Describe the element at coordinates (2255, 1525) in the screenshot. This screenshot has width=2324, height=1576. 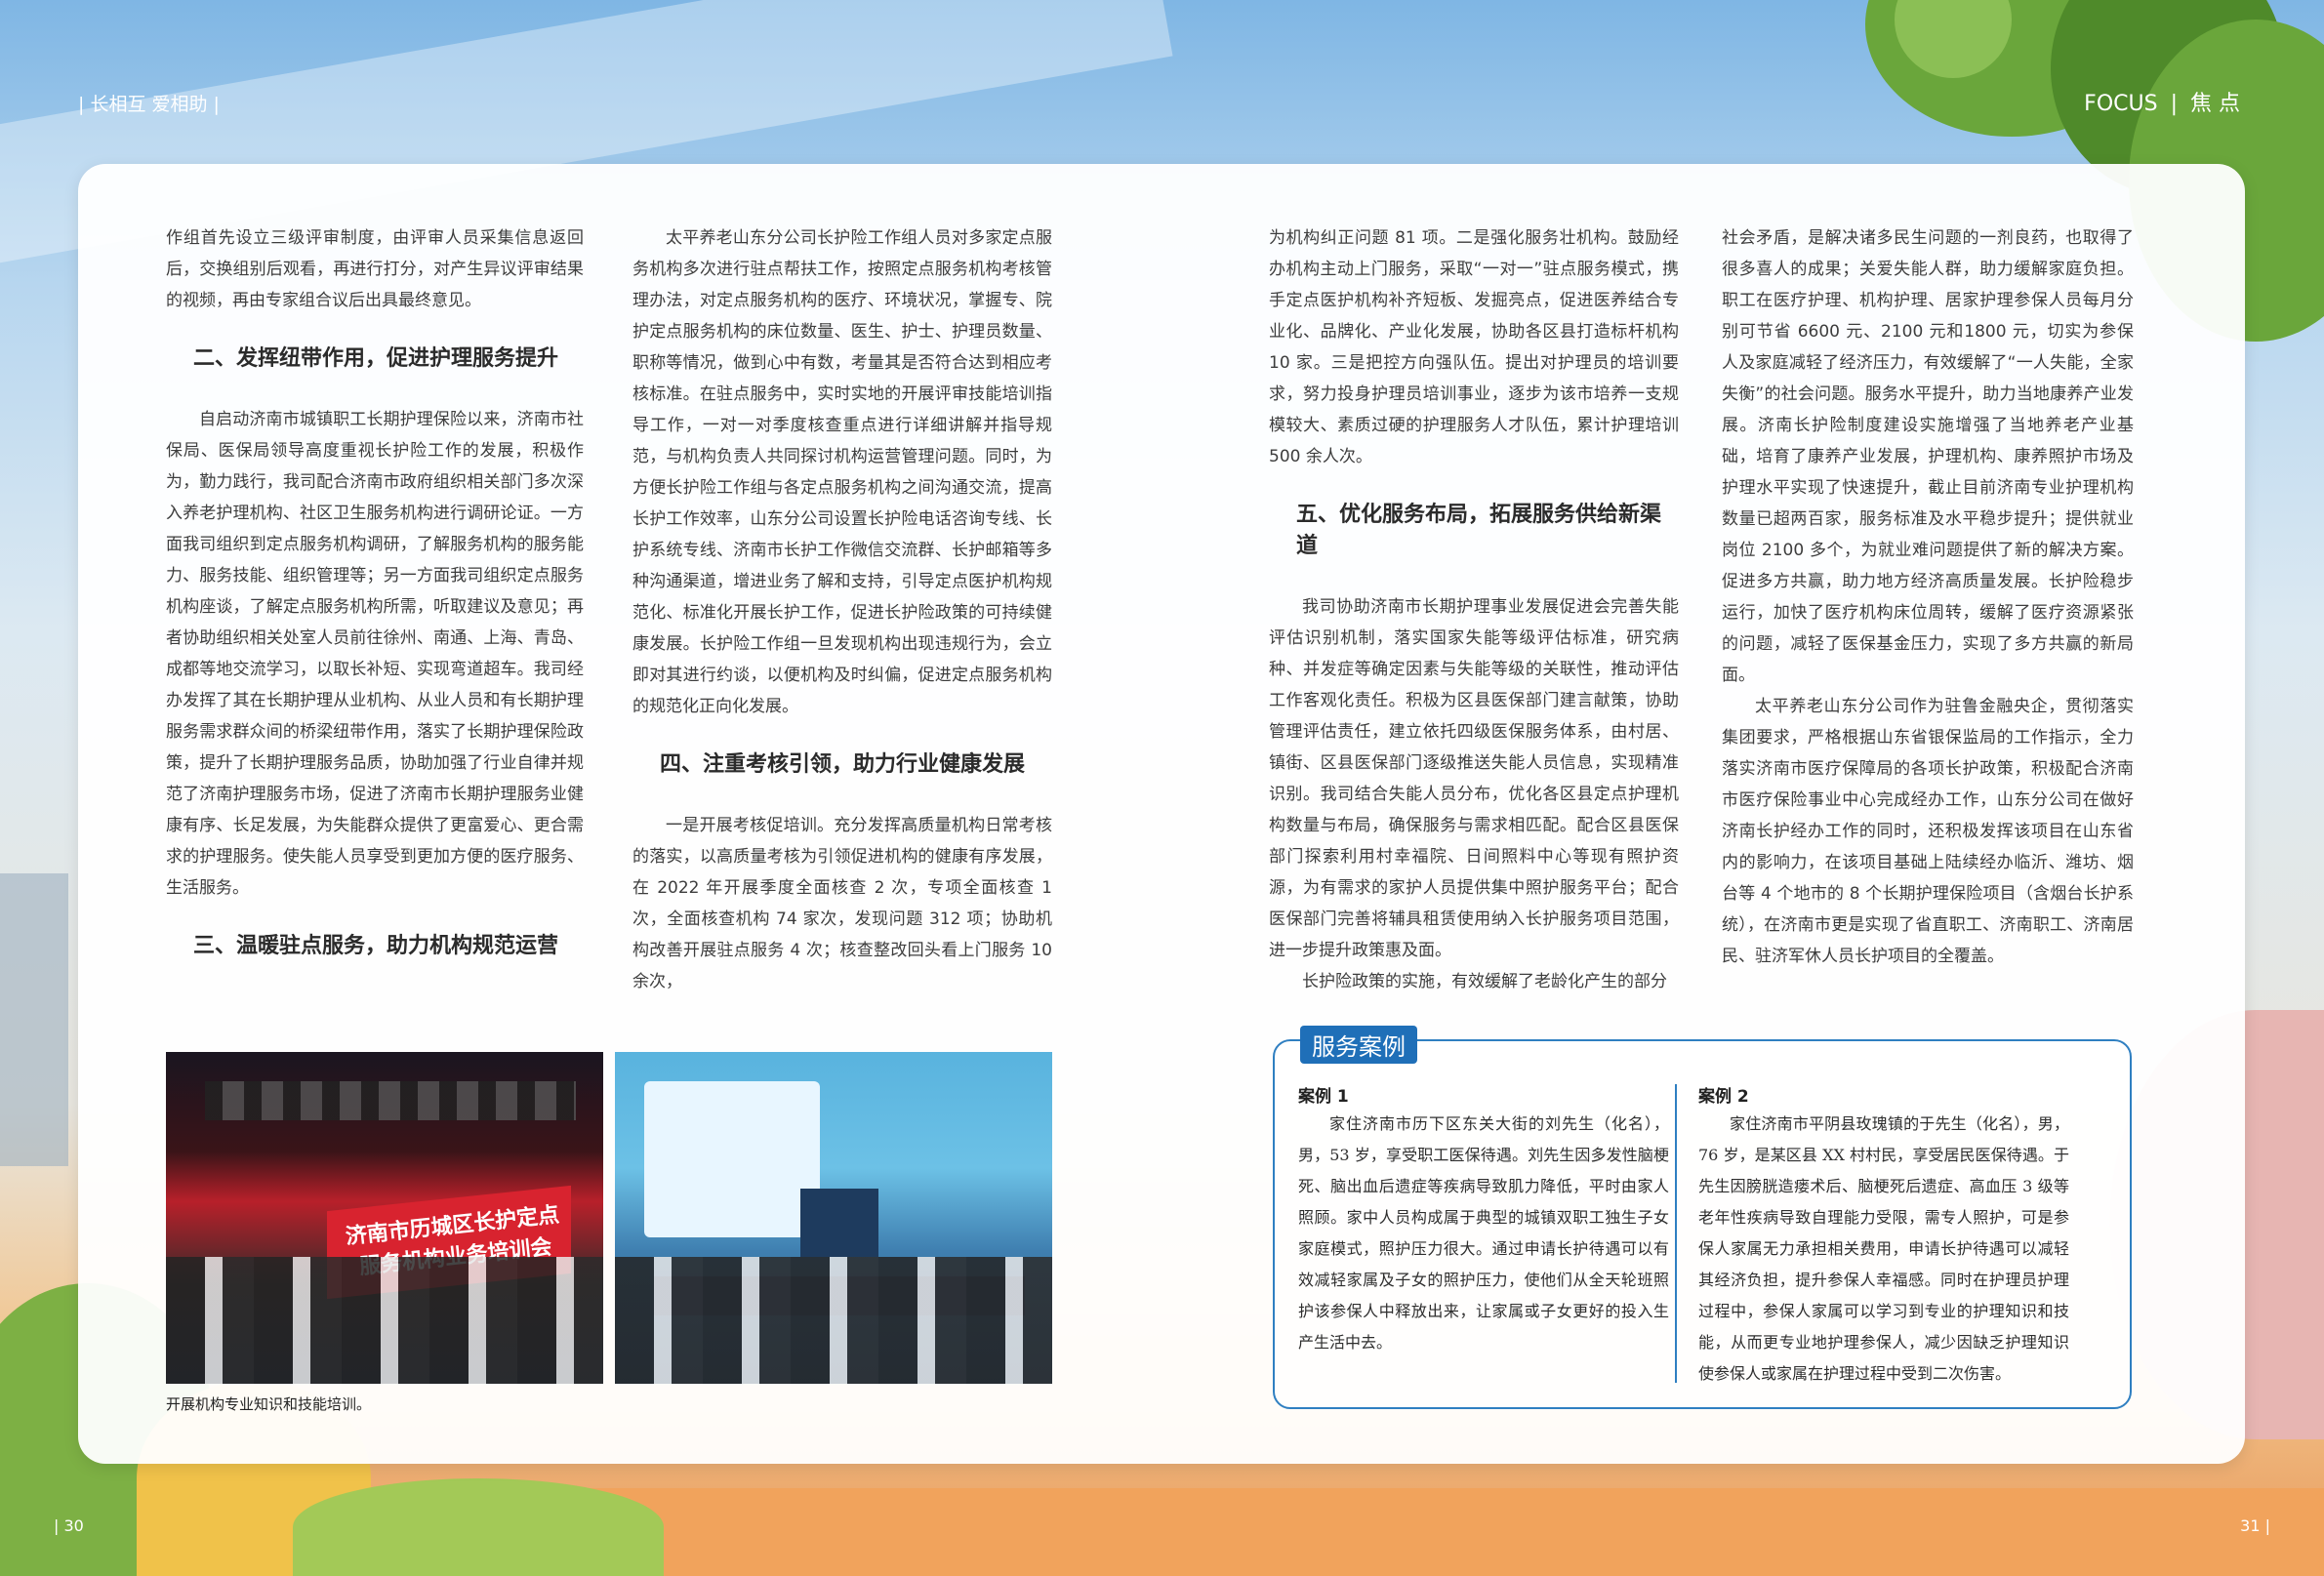
I see `page-number-right: 31 |` at that location.